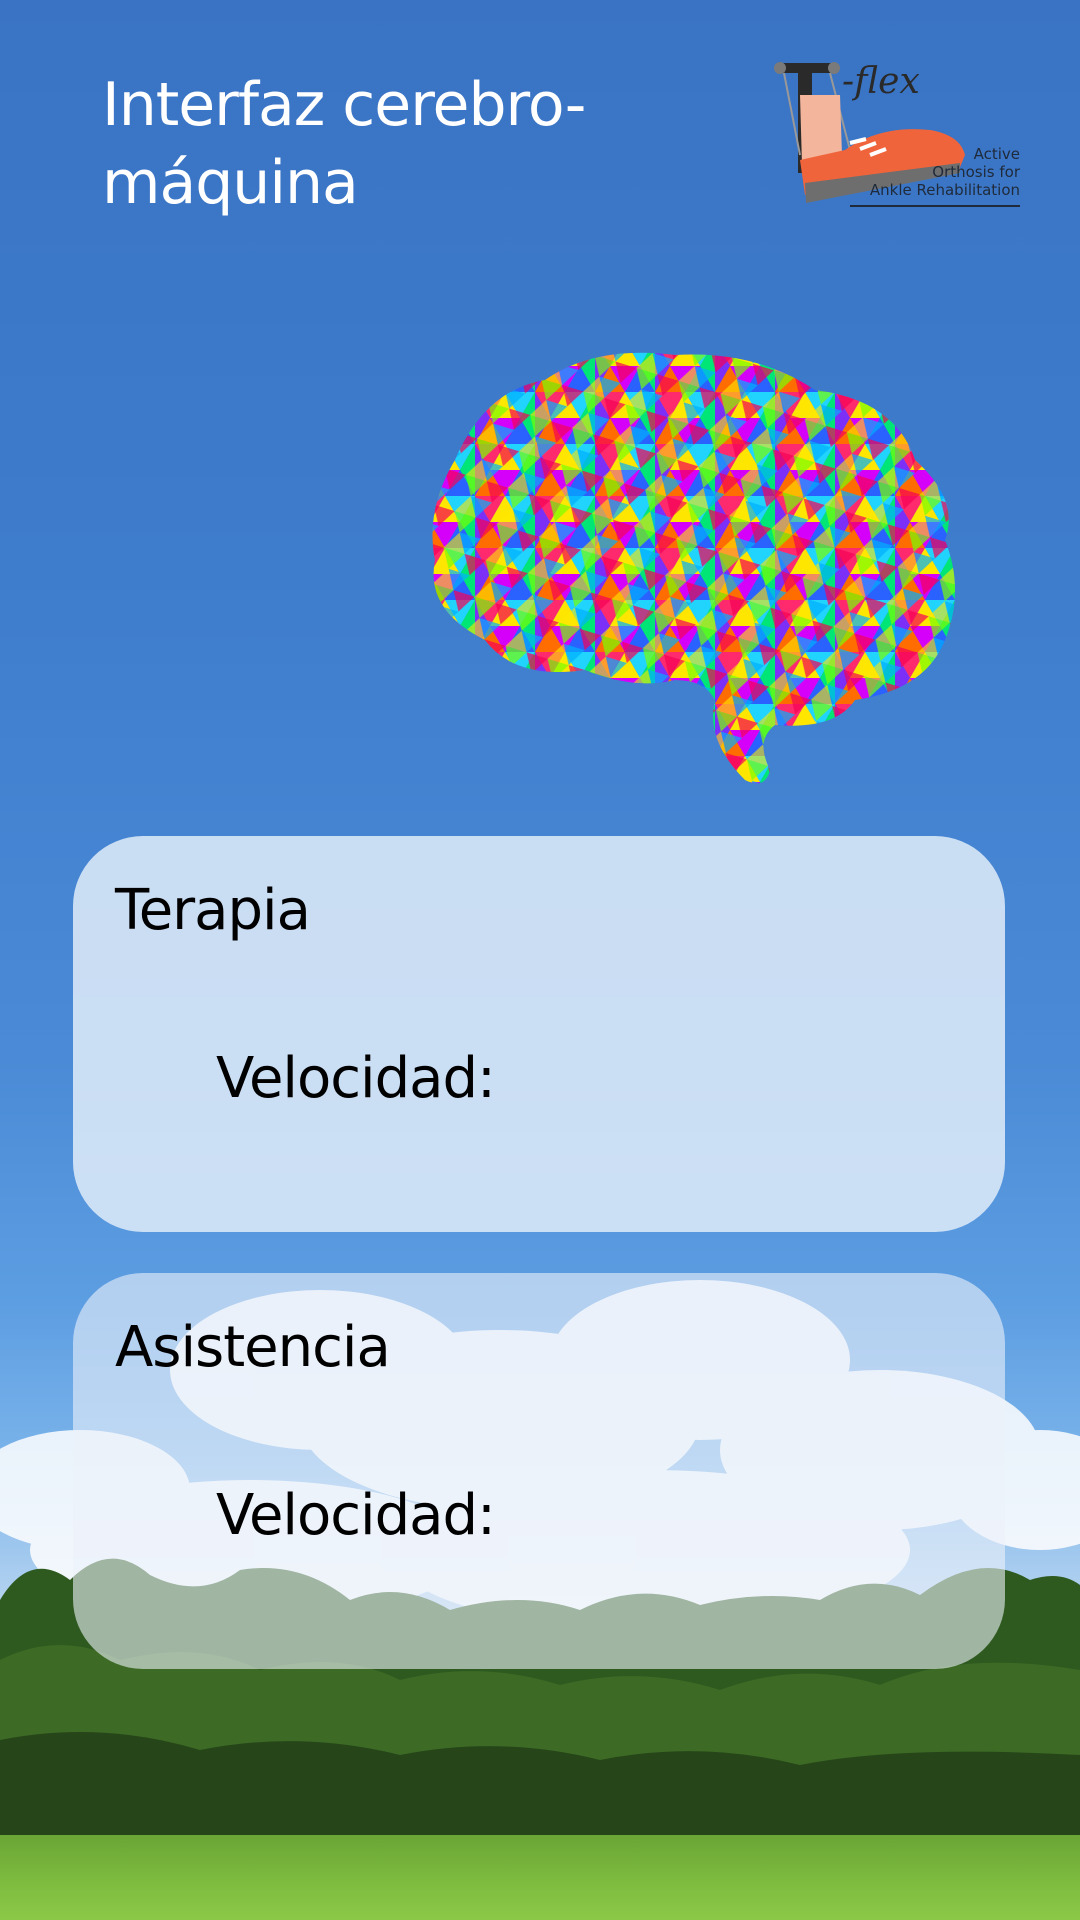  I want to click on page-title: Interfaz cerebro-máquina, so click(344, 144).